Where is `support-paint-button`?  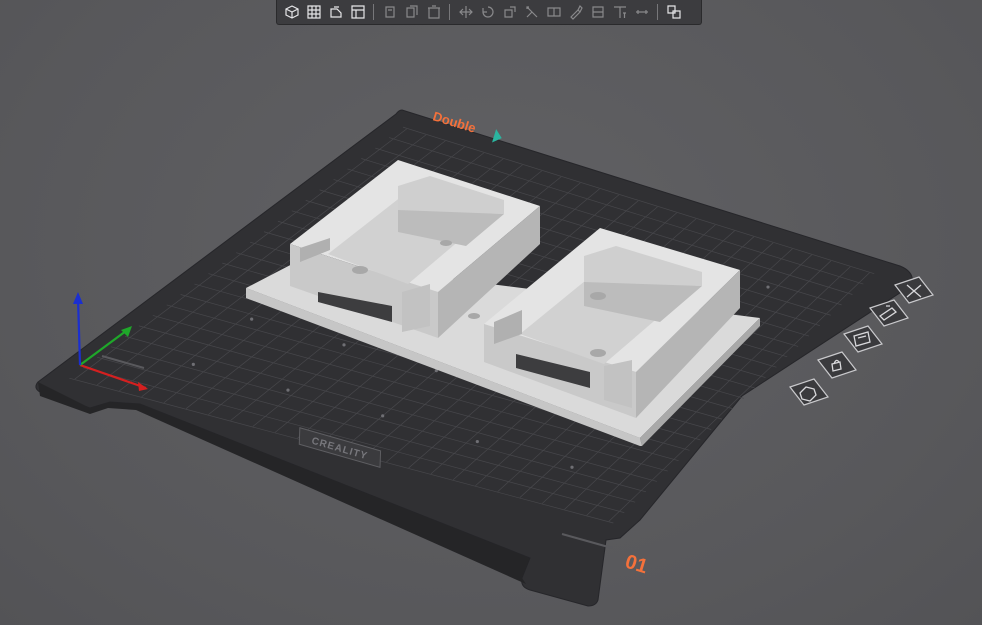 support-paint-button is located at coordinates (575, 12).